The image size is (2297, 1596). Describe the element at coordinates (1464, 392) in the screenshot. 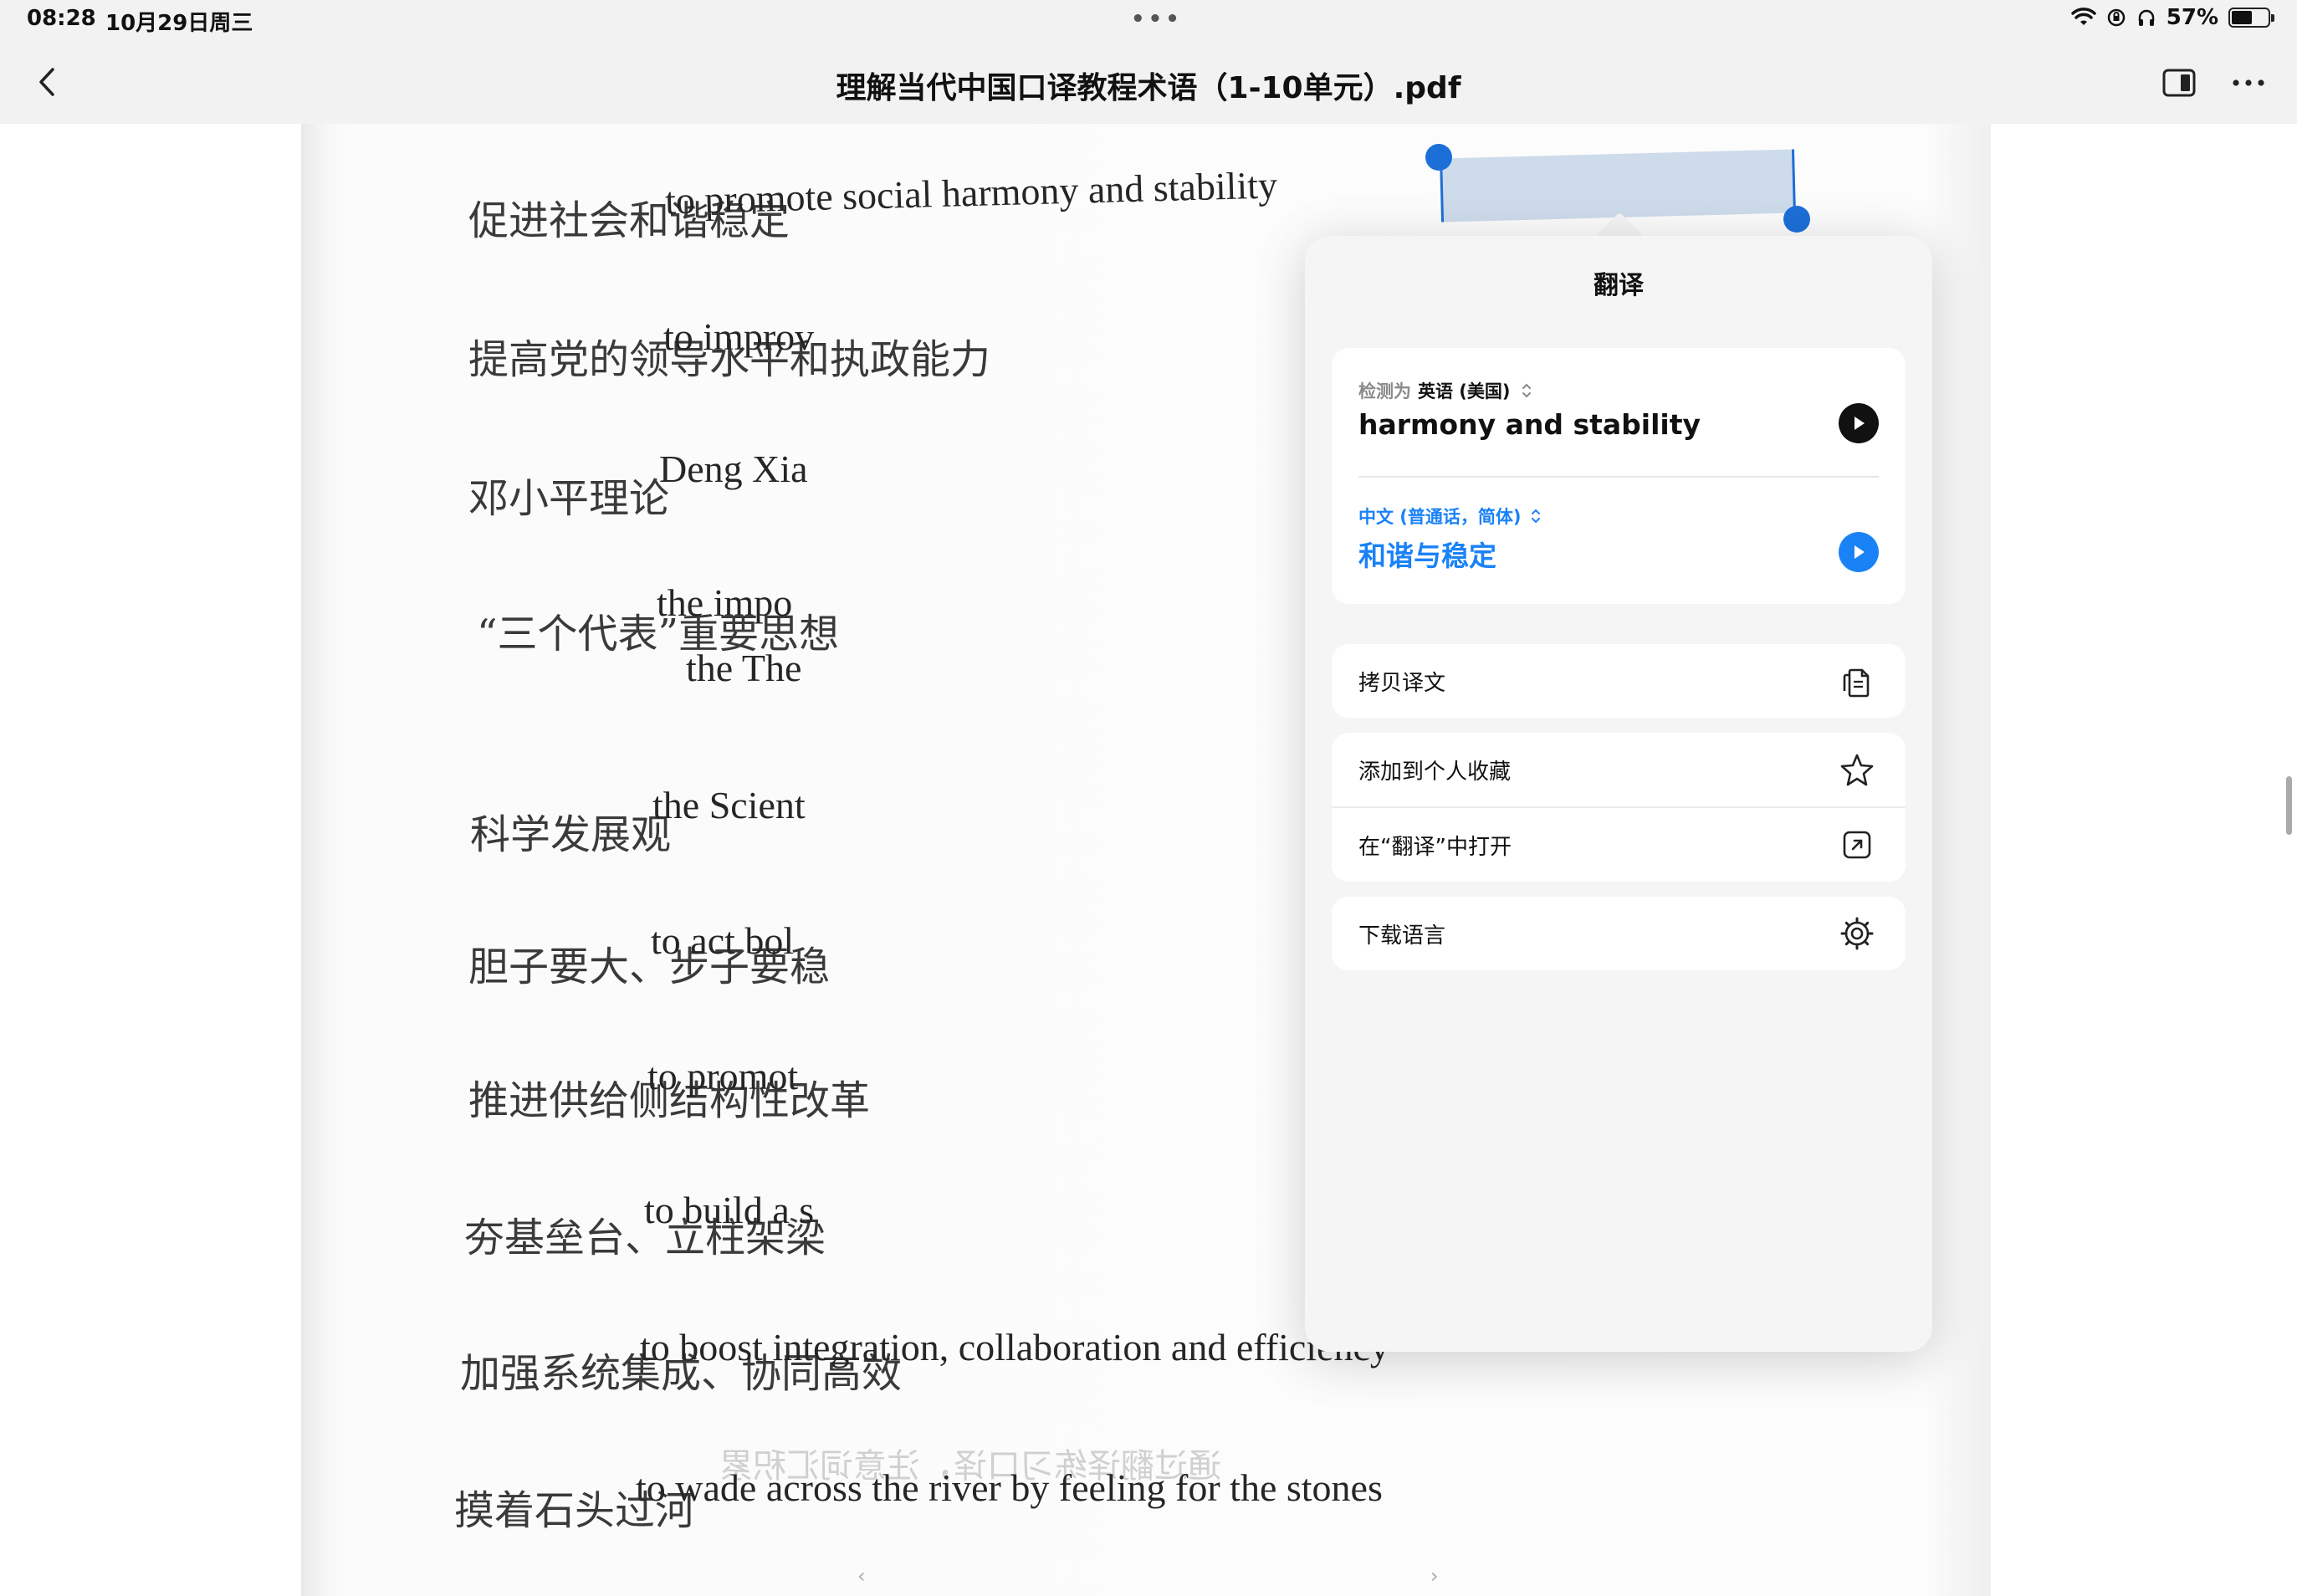

I see `source-language: 英语 (美国)` at that location.